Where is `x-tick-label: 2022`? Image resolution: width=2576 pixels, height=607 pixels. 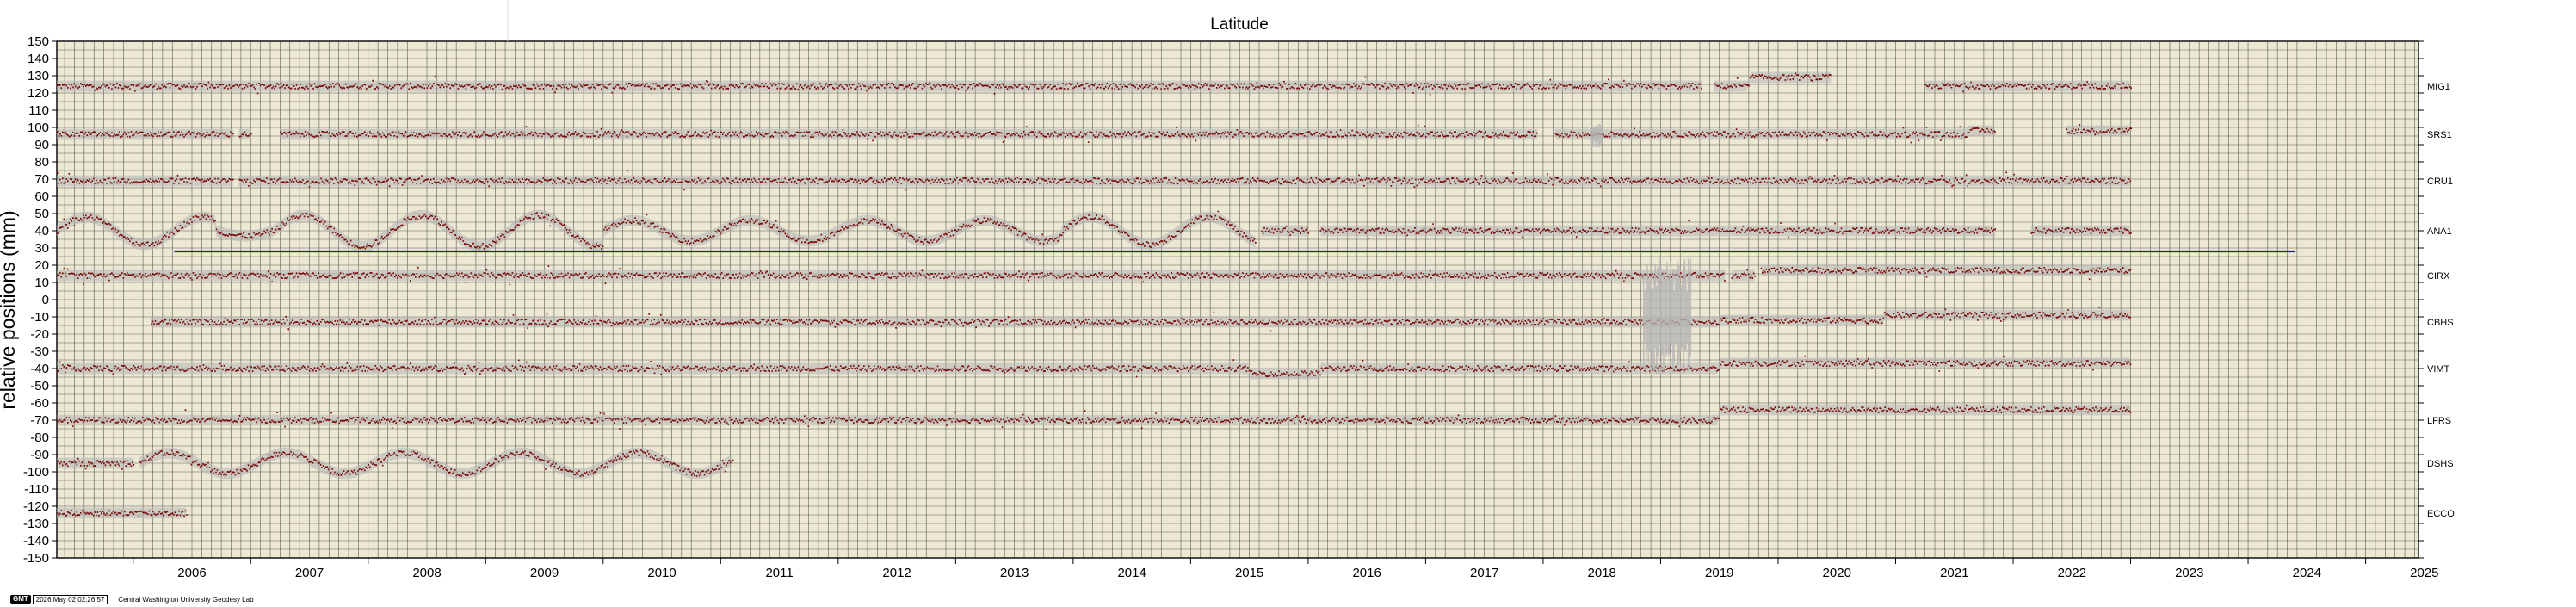 x-tick-label: 2022 is located at coordinates (2072, 573).